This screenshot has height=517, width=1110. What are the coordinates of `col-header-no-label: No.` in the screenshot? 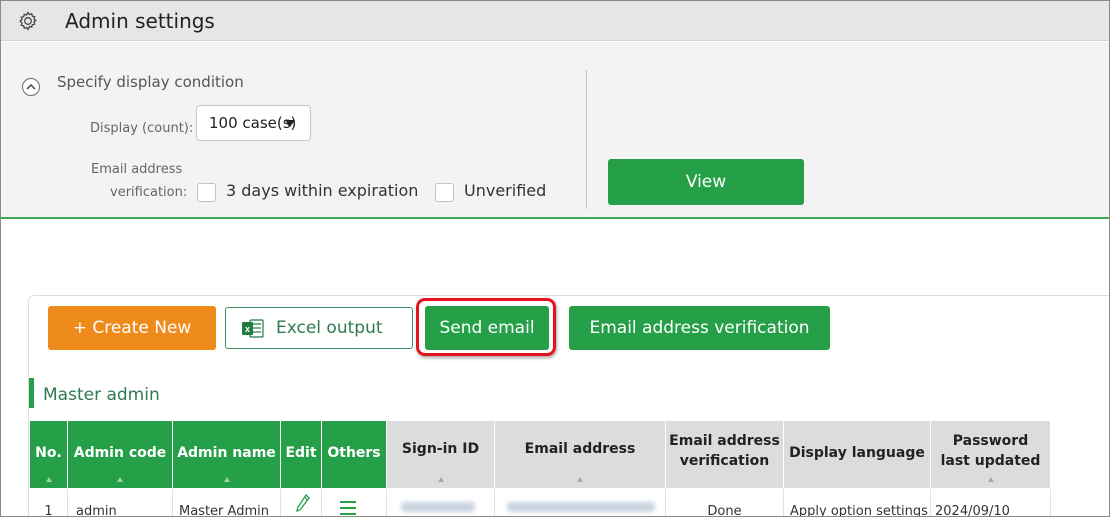 It's located at (48, 453).